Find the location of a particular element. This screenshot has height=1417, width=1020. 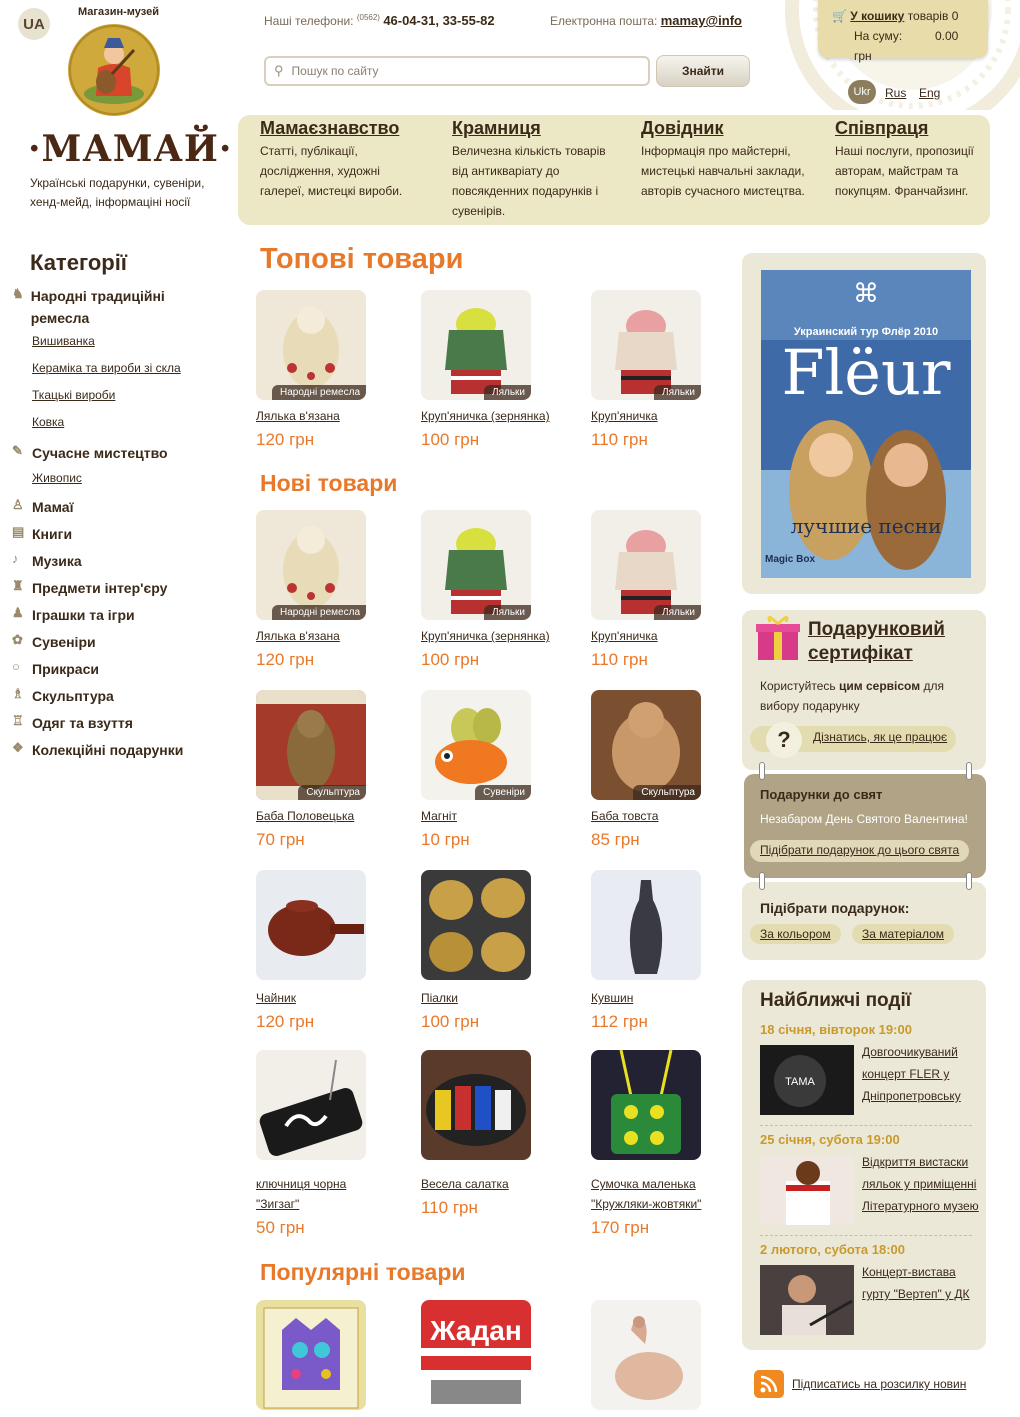

category-folk-crafts: ♞ Народні традиційні ремесла is located at coordinates (112, 307).